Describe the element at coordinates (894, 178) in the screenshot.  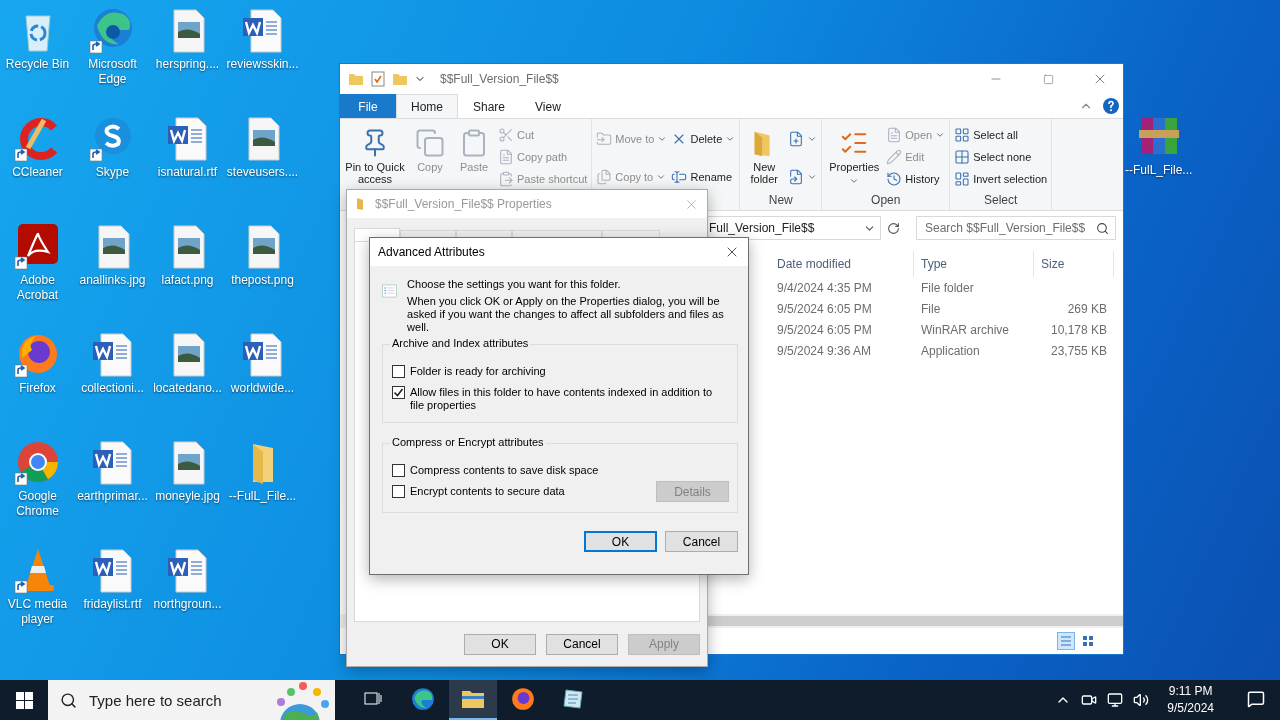
I see `history-icon` at that location.